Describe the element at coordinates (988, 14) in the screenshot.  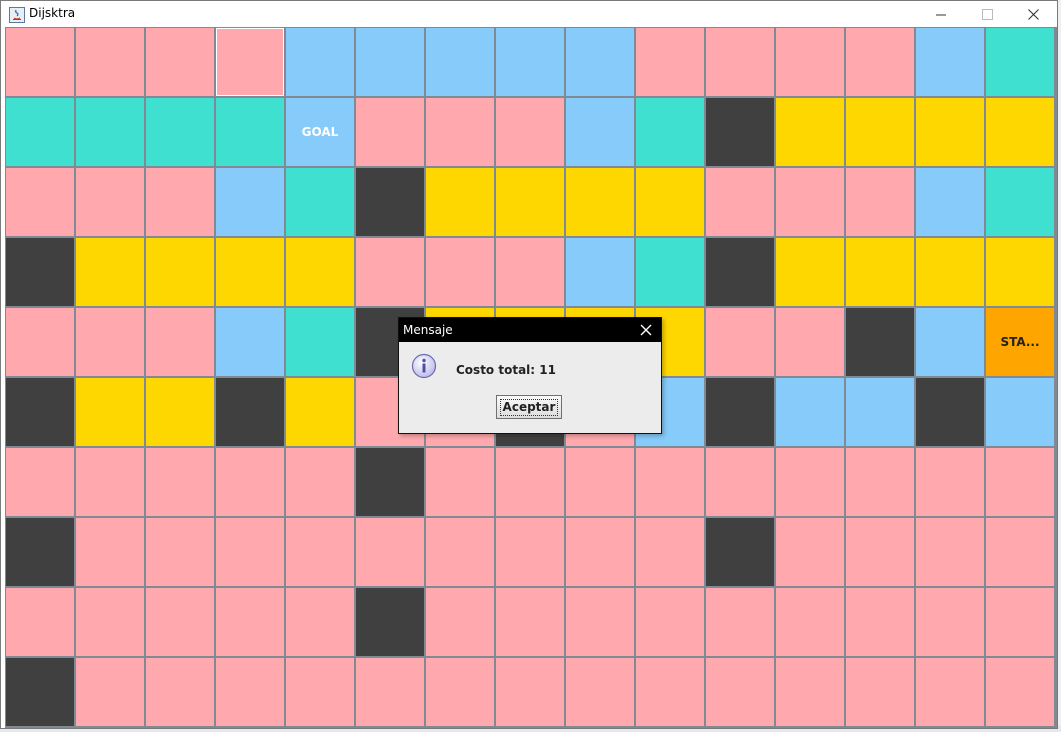
I see `maximize-button` at that location.